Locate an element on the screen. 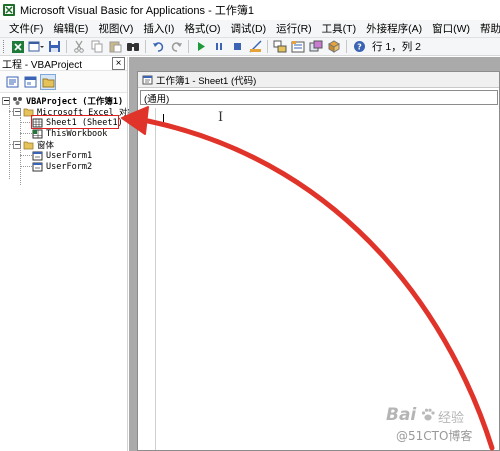  help-icon: ? is located at coordinates (359, 47).